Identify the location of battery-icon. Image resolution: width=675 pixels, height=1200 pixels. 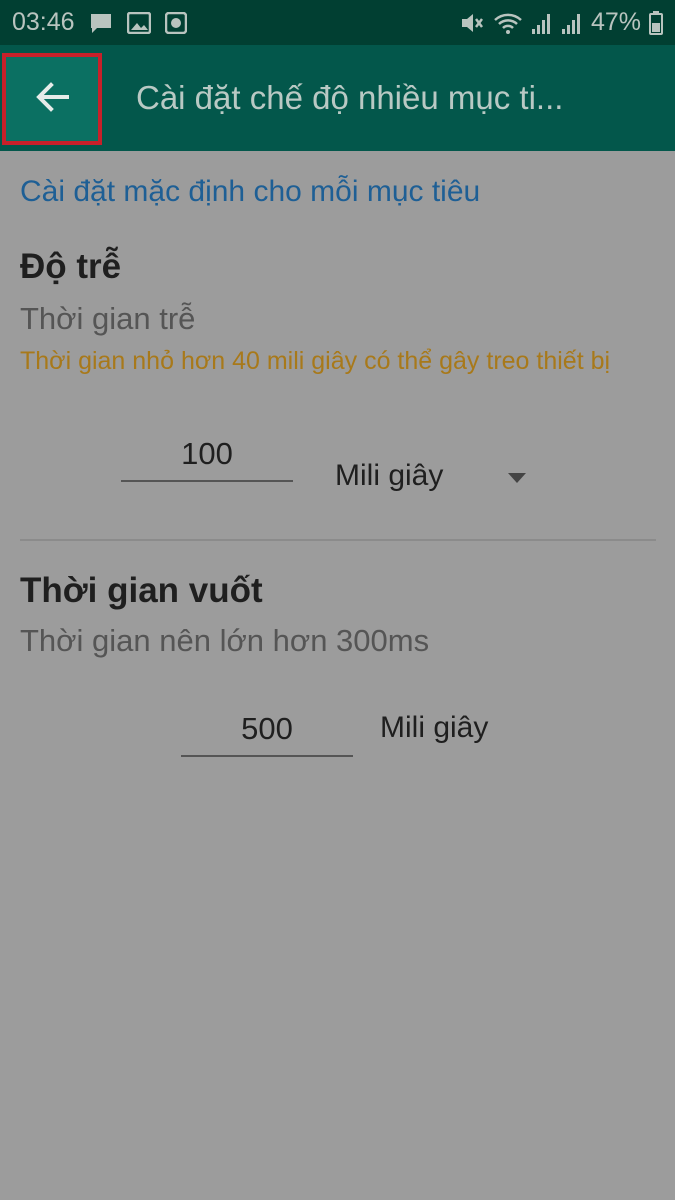
(656, 22).